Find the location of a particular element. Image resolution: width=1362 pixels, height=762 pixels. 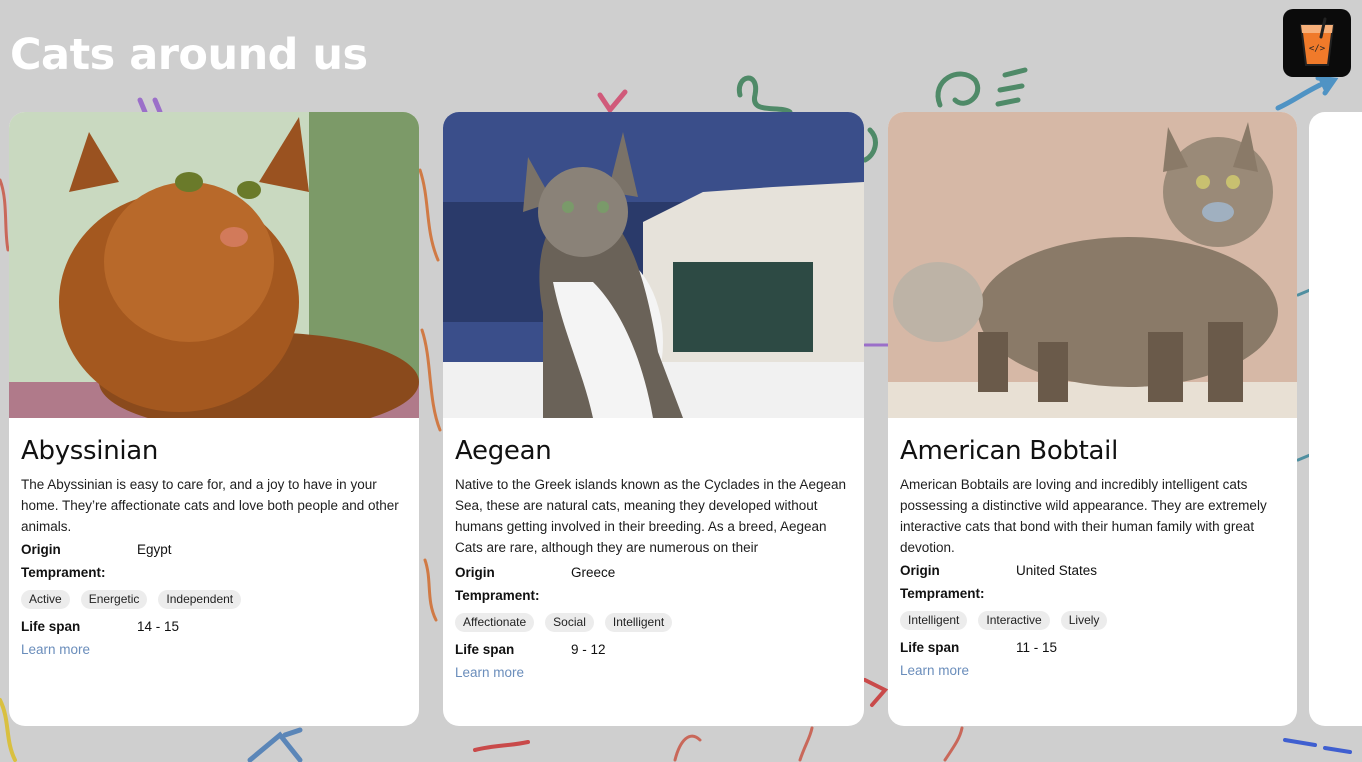

breed-name: Aegean is located at coordinates (503, 451).